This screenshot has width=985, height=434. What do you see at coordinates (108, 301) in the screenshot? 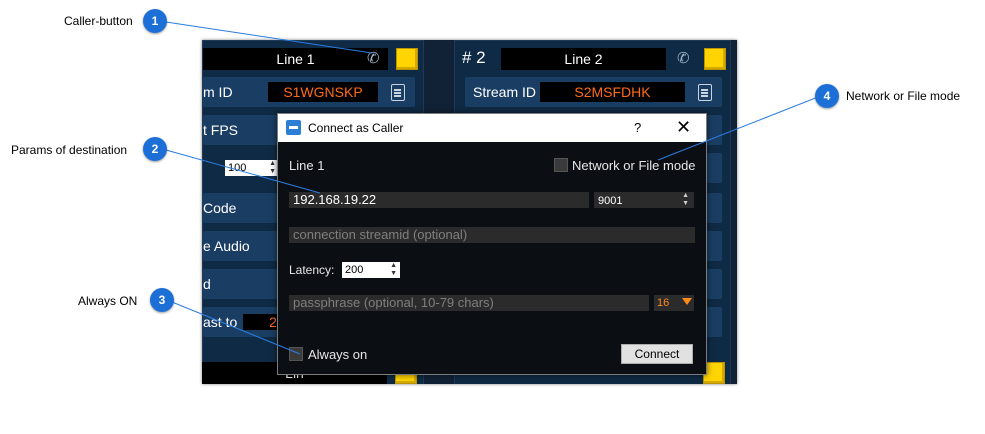
I see `annotation-label-3: Always ON` at bounding box center [108, 301].